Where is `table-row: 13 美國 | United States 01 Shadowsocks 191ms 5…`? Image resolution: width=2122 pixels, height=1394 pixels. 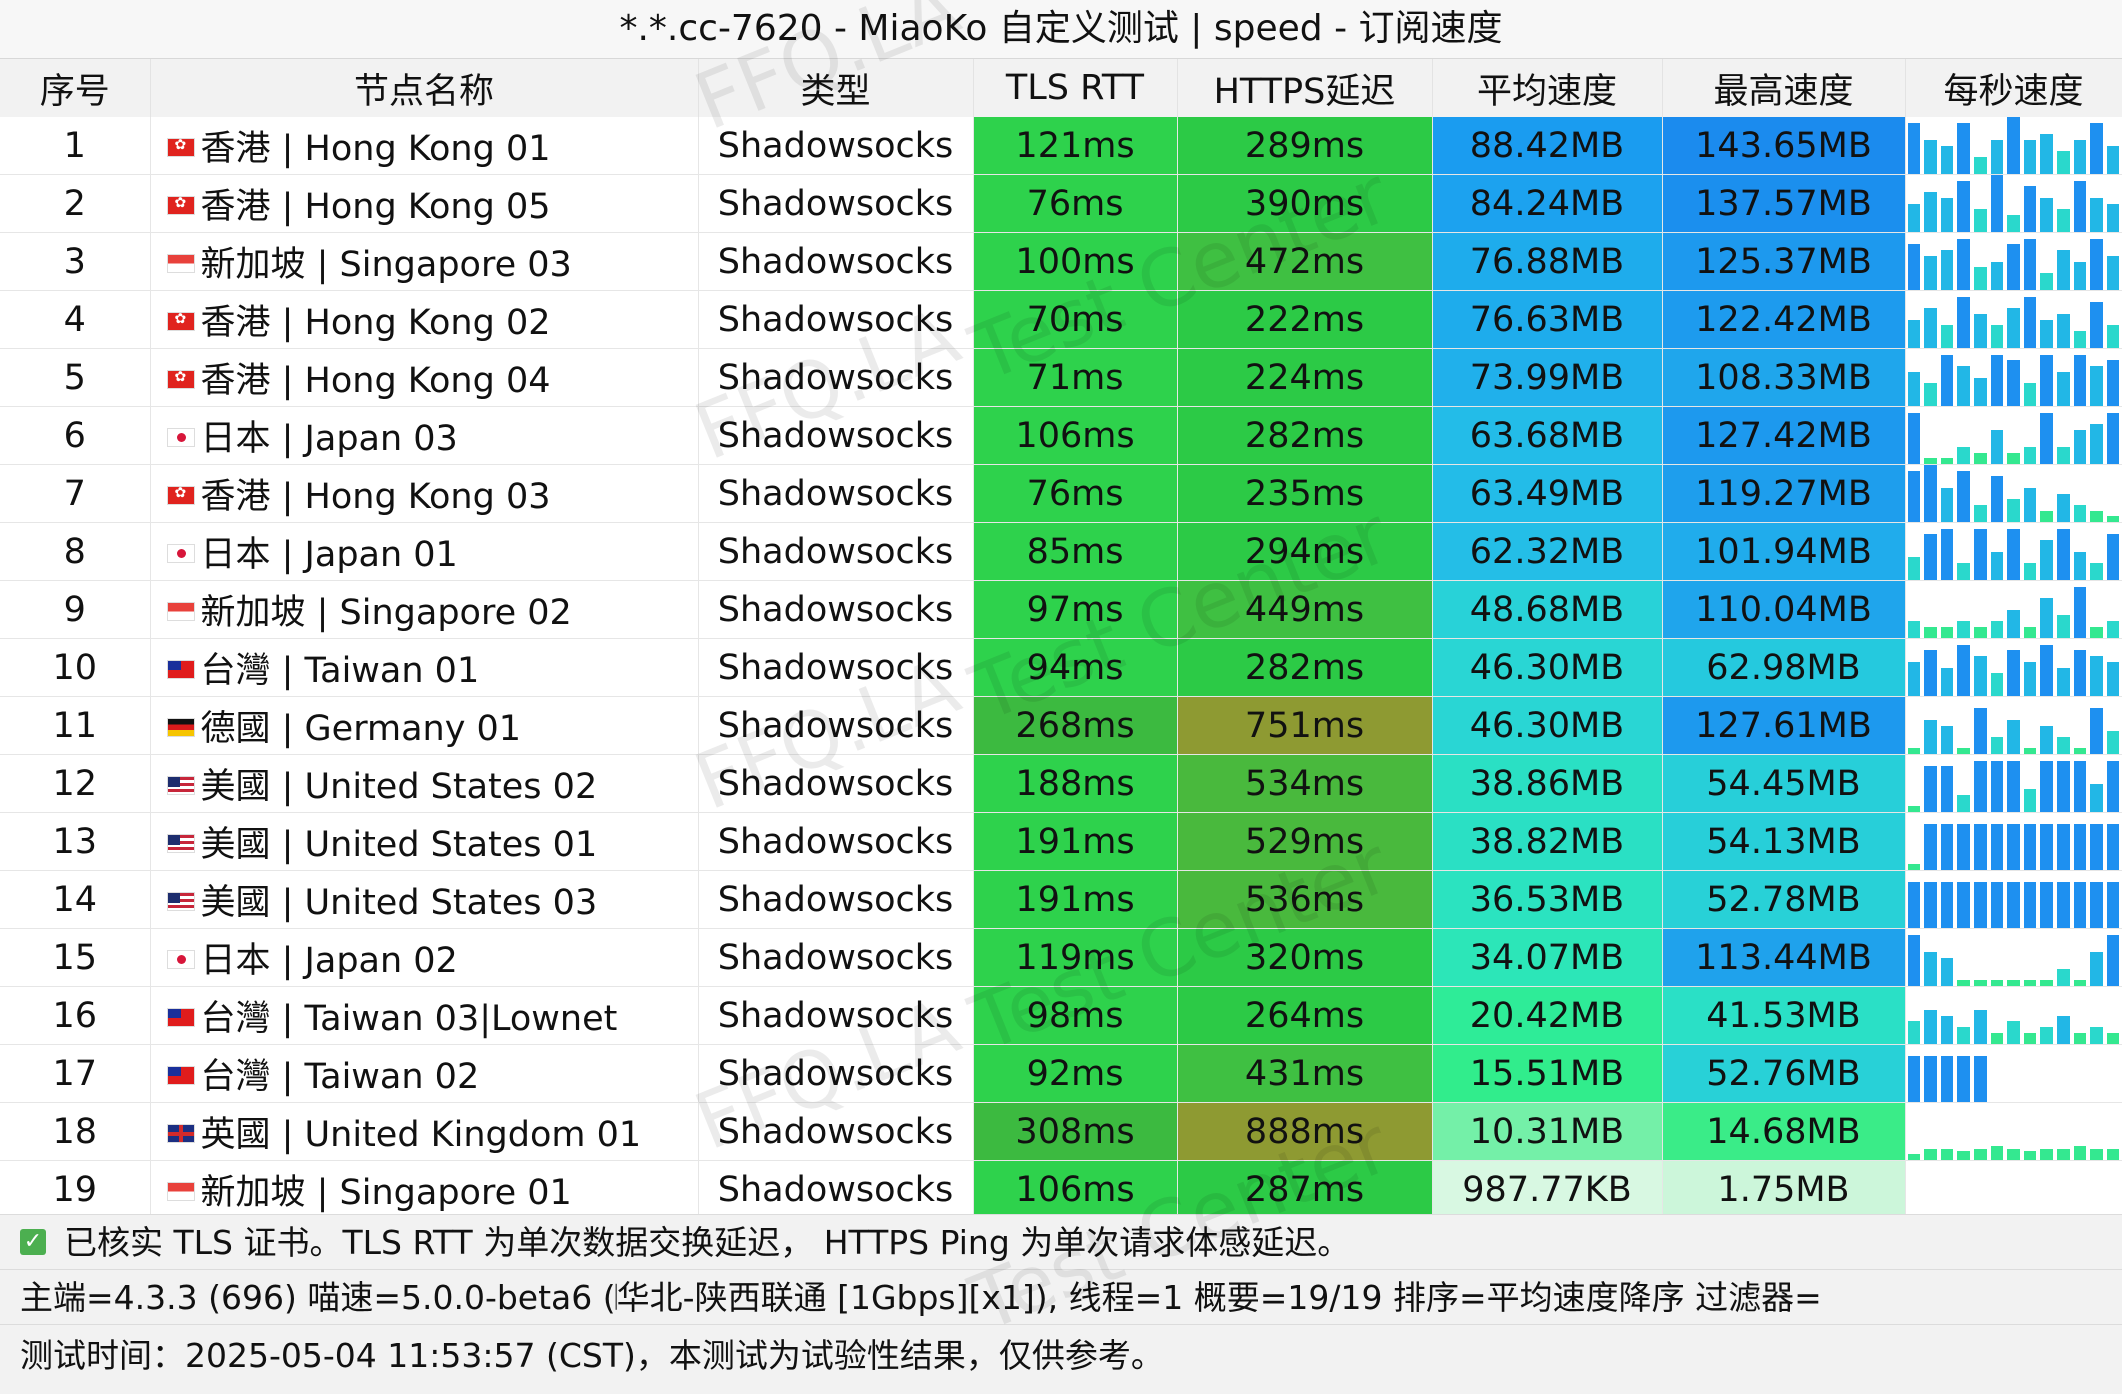
table-row: 13 美國 | United States 01 Shadowsocks 191ms 5… is located at coordinates (1061, 841).